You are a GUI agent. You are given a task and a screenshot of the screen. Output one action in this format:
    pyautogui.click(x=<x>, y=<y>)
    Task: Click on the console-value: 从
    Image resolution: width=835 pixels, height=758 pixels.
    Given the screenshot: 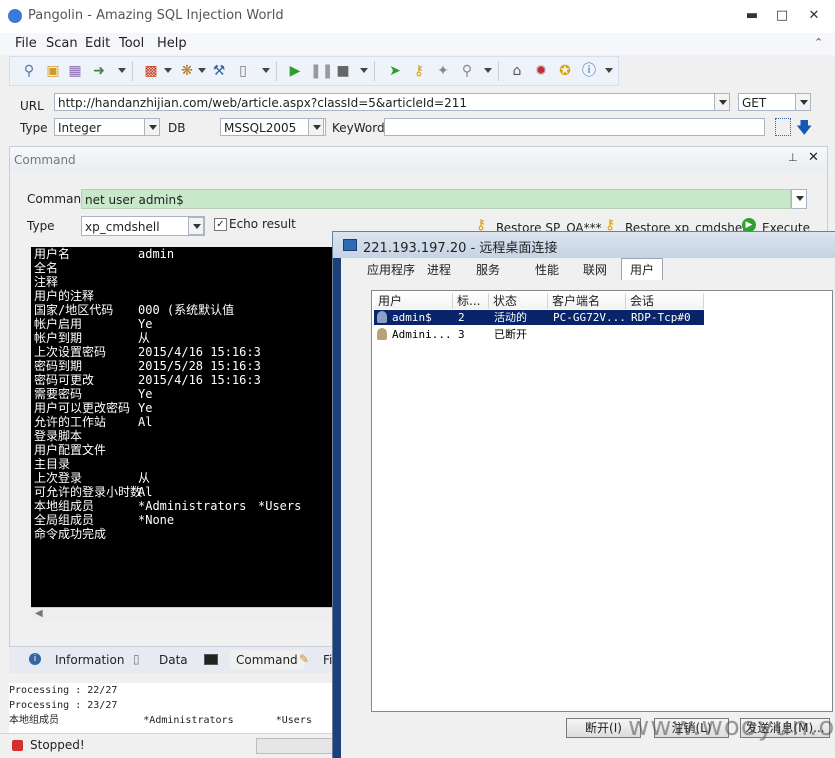 What is the action you would take?
    pyautogui.click(x=144, y=338)
    